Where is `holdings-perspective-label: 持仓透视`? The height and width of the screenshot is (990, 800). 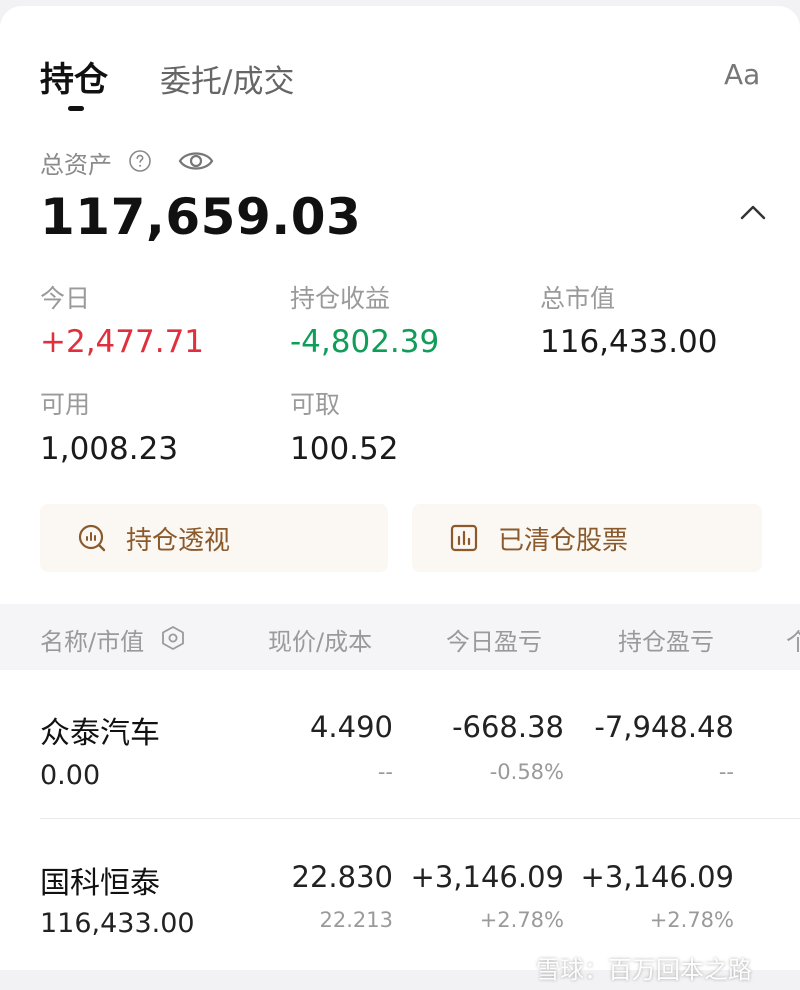
holdings-perspective-label: 持仓透视 is located at coordinates (178, 540).